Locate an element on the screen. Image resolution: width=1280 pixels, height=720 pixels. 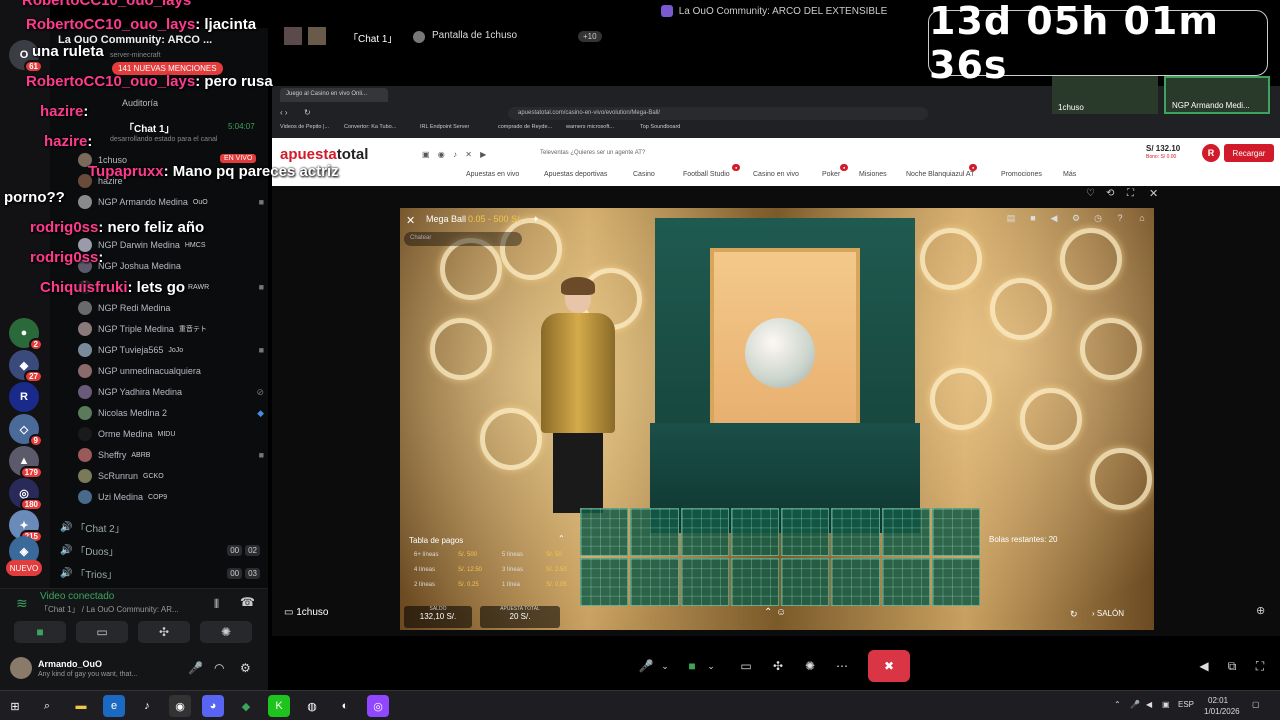
nav-item: Poker is located at coordinates (831, 174).